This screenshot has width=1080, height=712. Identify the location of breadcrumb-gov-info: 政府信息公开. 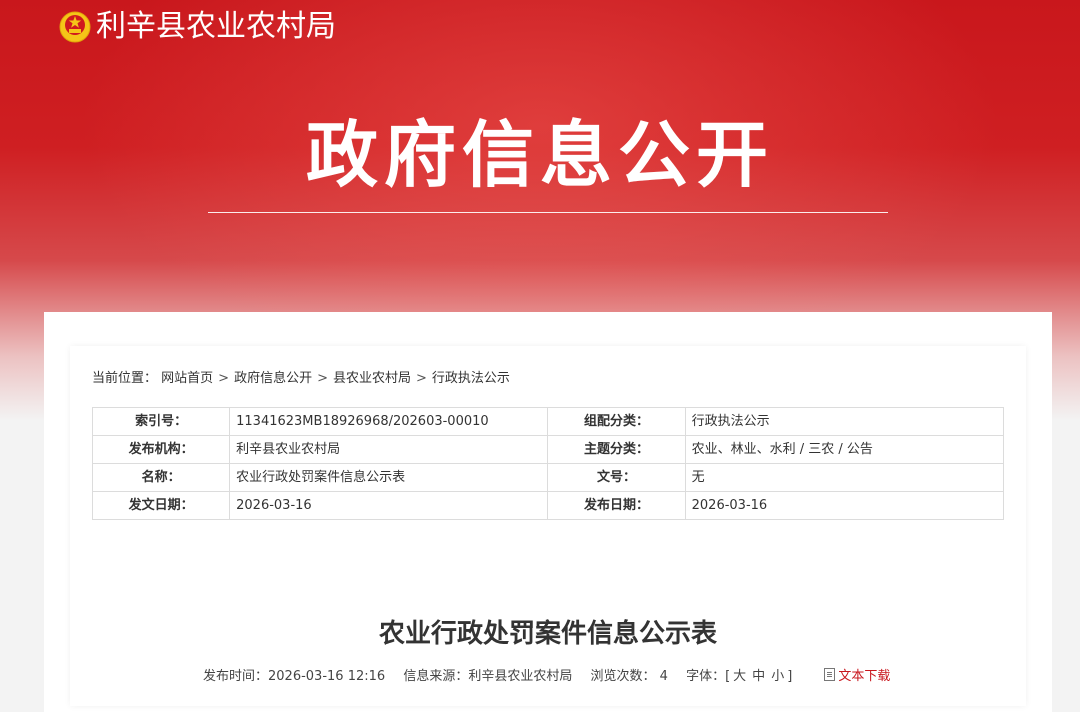
(273, 378).